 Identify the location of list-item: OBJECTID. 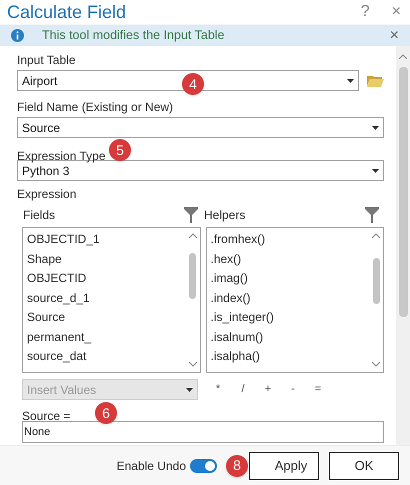
(106, 278).